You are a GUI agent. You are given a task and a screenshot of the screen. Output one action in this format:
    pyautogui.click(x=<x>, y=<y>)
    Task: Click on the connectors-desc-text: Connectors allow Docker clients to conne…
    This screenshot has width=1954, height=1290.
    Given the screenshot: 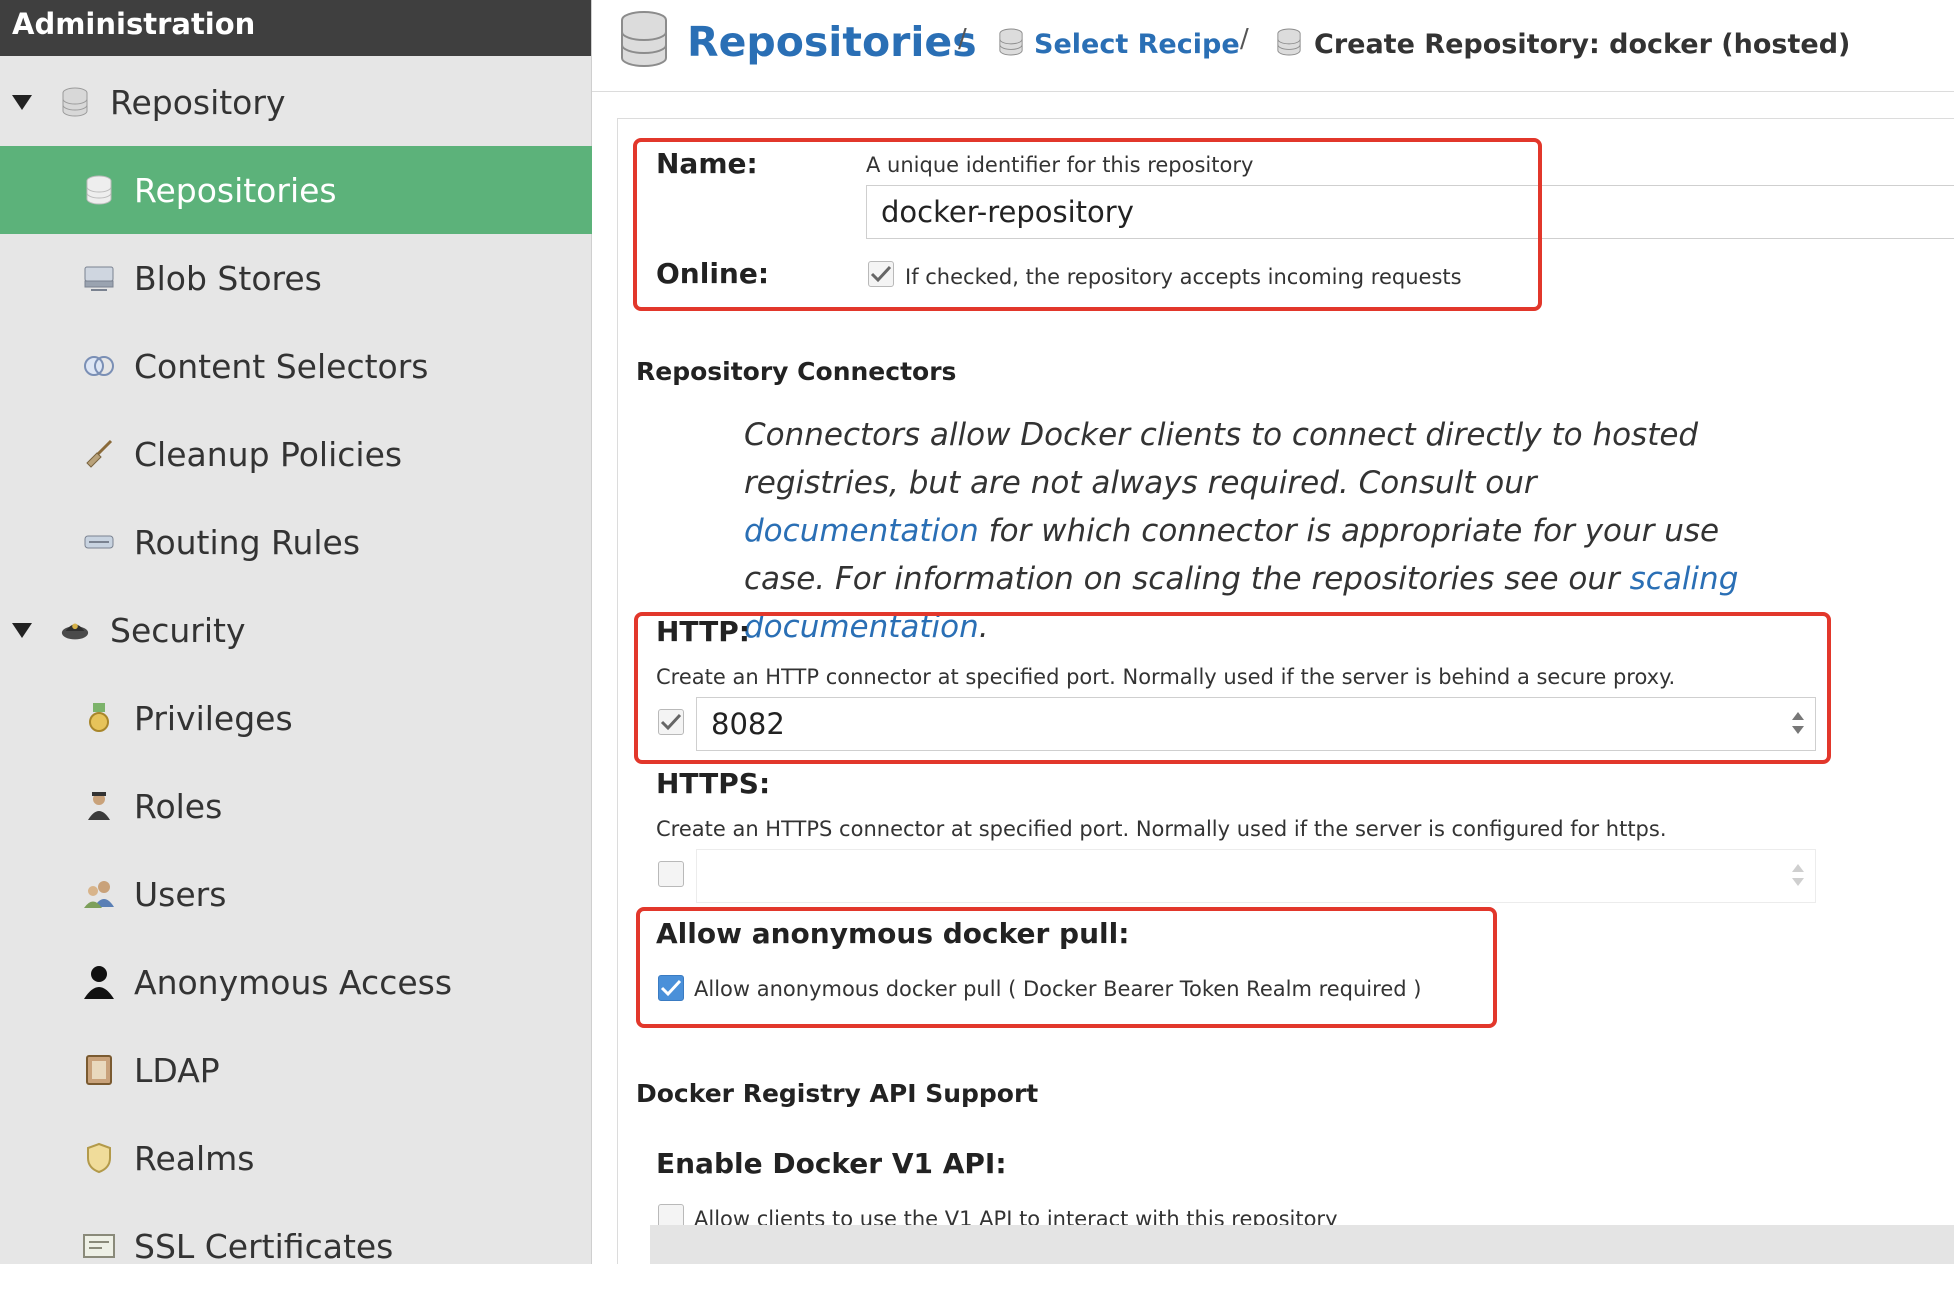 What is the action you would take?
    pyautogui.click(x=1221, y=459)
    